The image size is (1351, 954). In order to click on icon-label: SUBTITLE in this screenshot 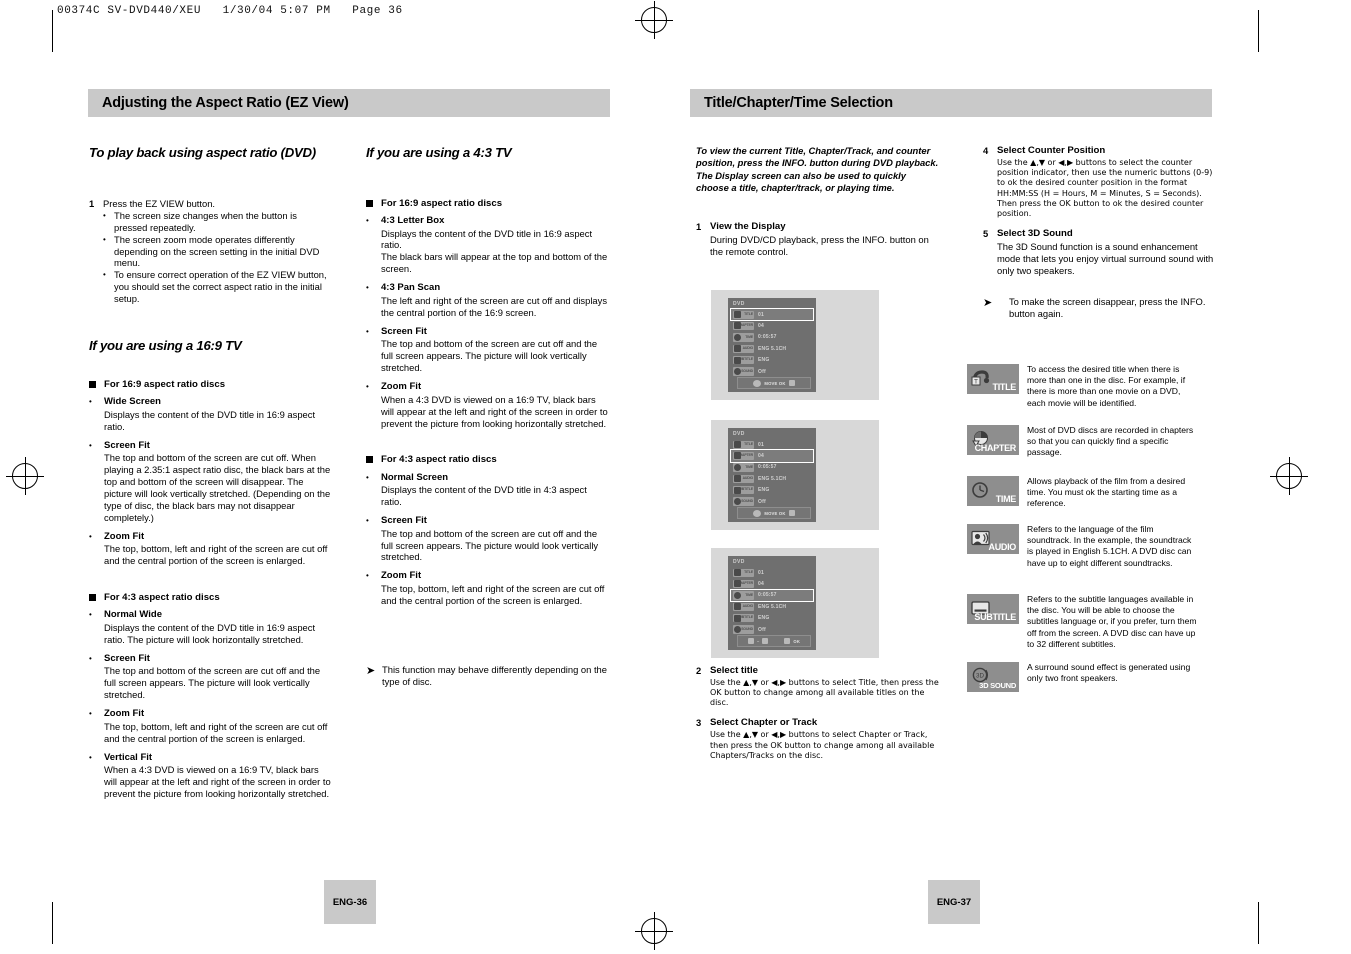, I will do `click(995, 617)`.